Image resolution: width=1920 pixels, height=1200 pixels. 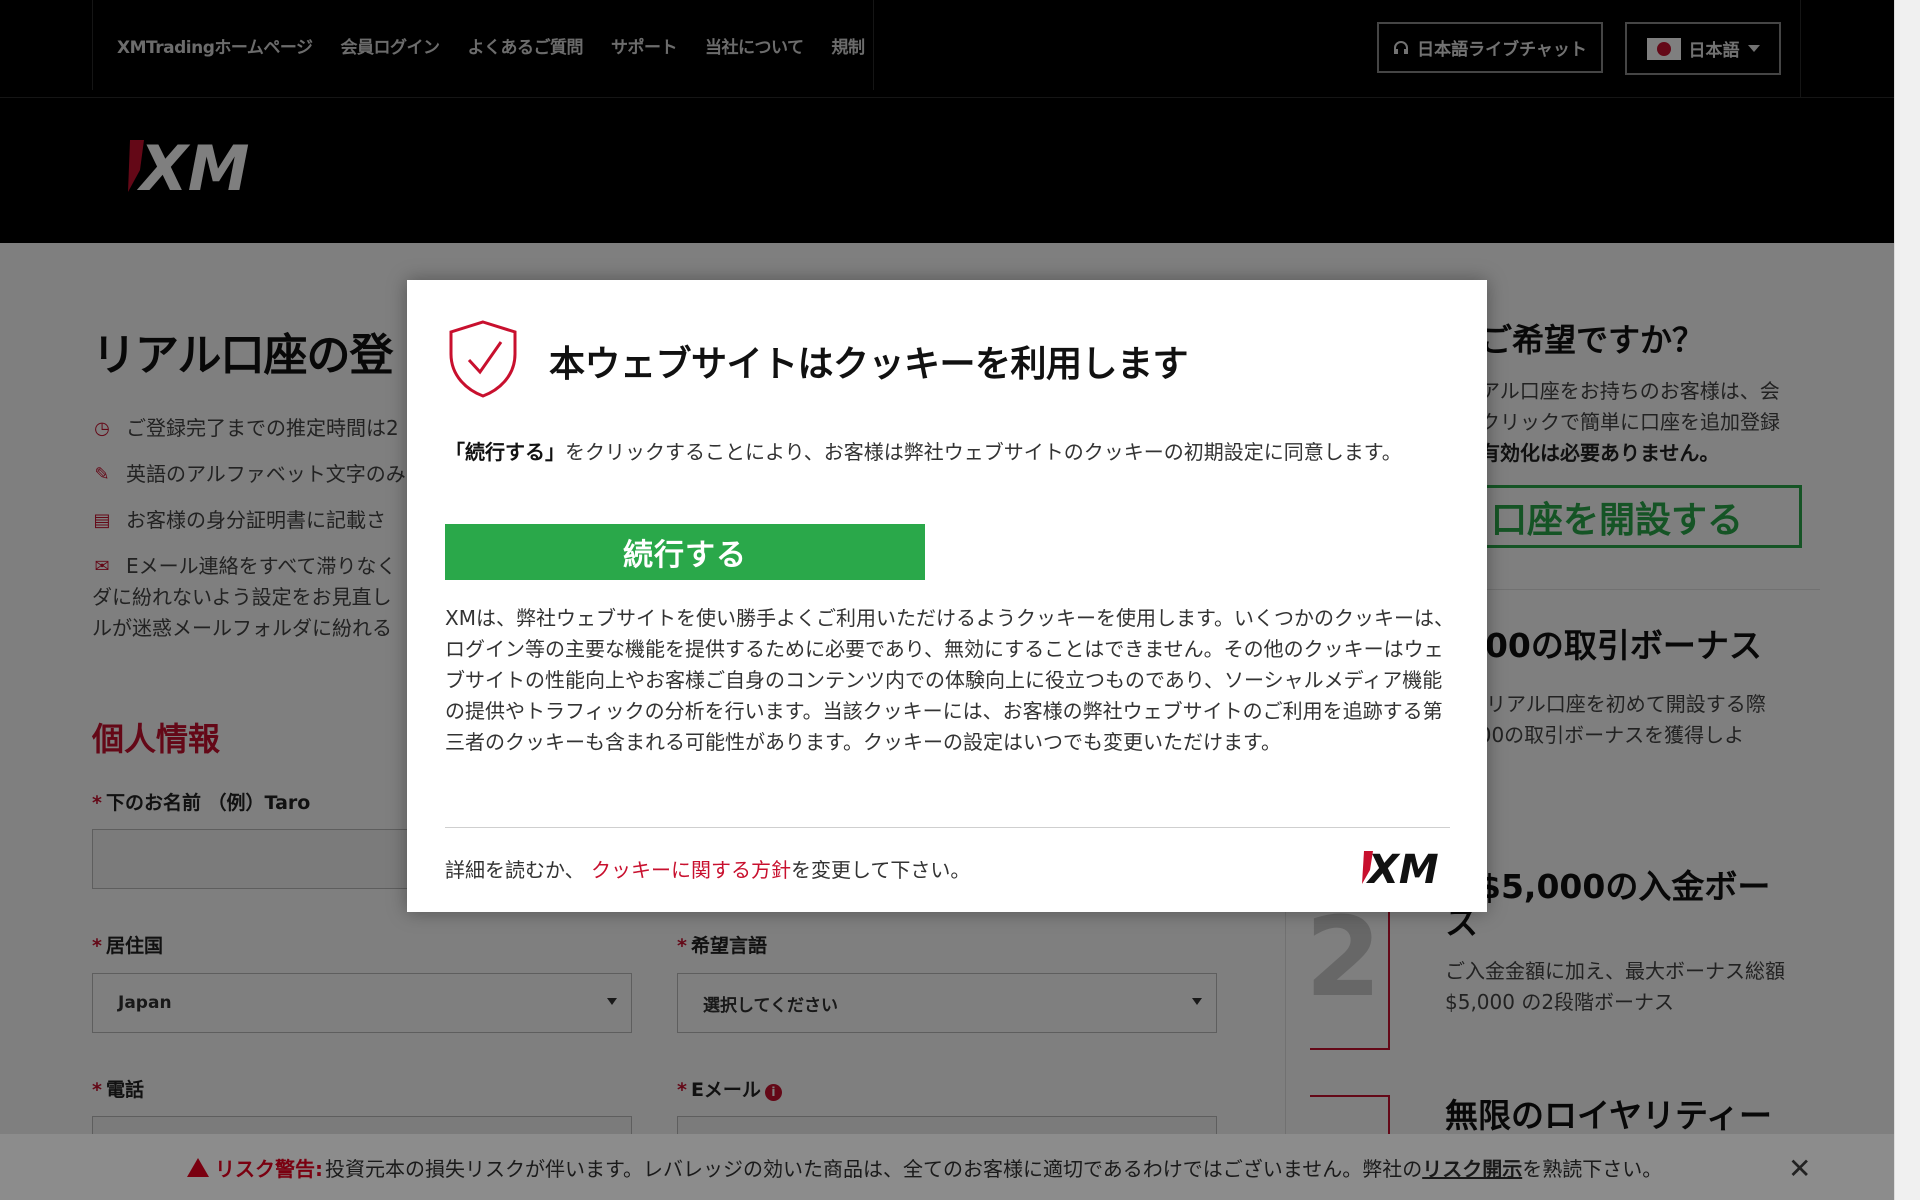 What do you see at coordinates (505, 452) in the screenshot?
I see `modal-intro-bold: 「続行する」` at bounding box center [505, 452].